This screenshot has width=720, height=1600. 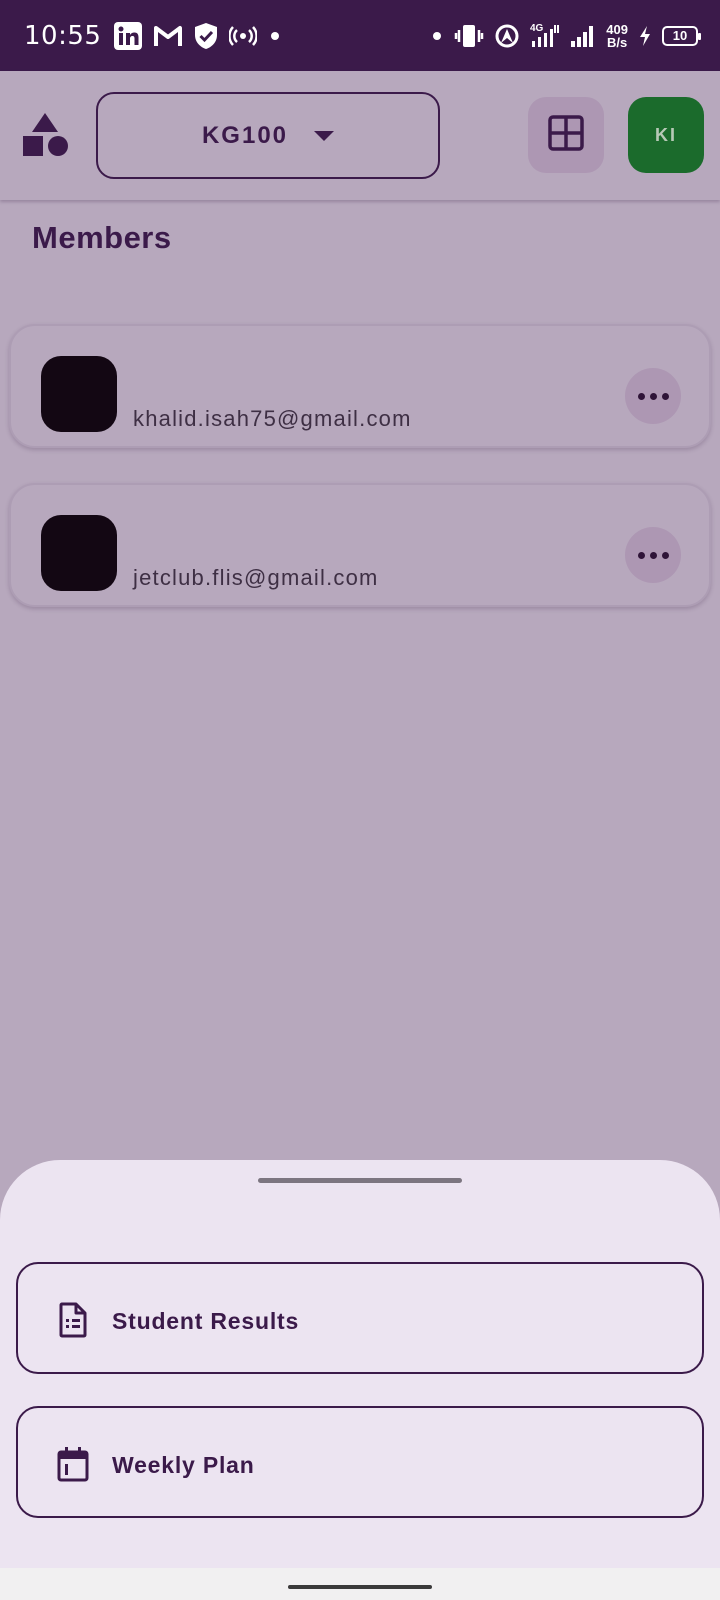 I want to click on grid-view-icon, so click(x=566, y=135).